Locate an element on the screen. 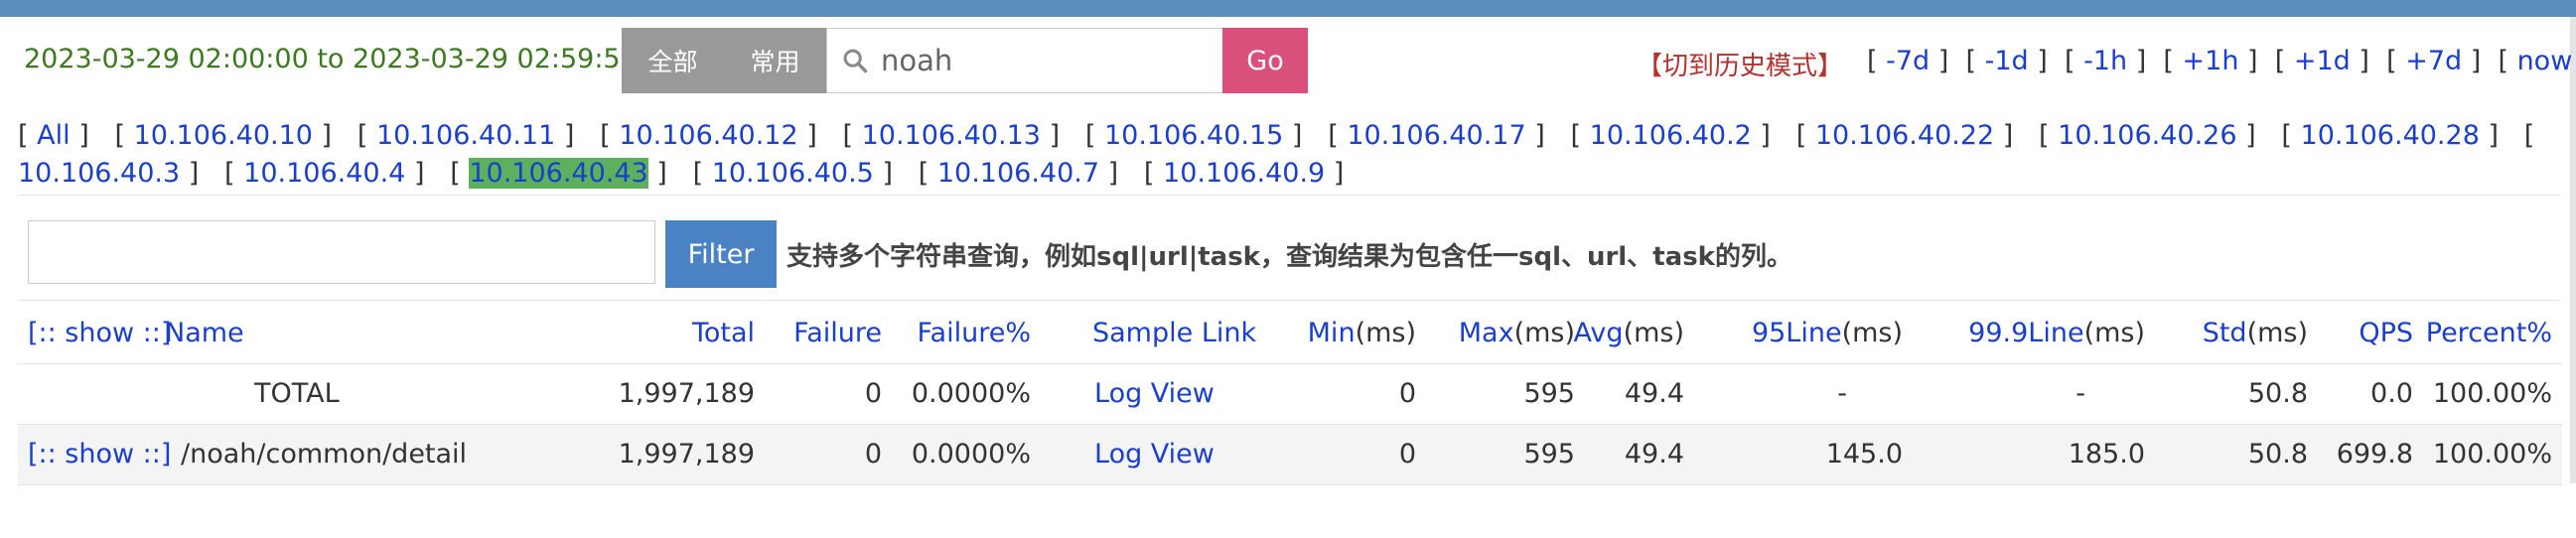 Image resolution: width=2576 pixels, height=538 pixels. ip-link: 10.106.40.9 is located at coordinates (1244, 173).